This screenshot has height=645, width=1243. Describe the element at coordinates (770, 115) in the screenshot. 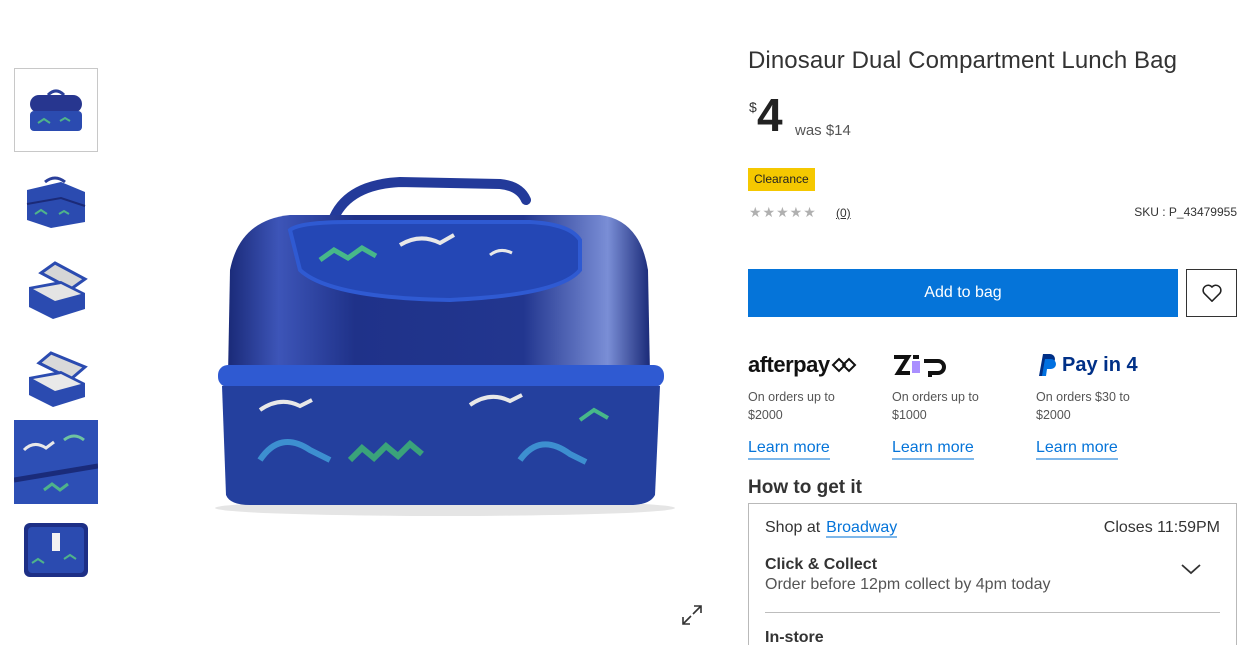

I see `price-value: 4` at that location.